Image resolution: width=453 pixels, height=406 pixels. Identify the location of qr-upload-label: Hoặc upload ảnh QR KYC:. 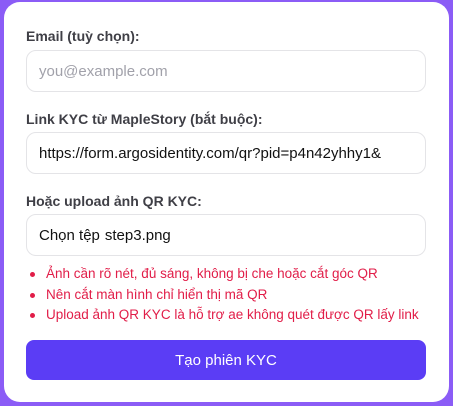
(114, 201).